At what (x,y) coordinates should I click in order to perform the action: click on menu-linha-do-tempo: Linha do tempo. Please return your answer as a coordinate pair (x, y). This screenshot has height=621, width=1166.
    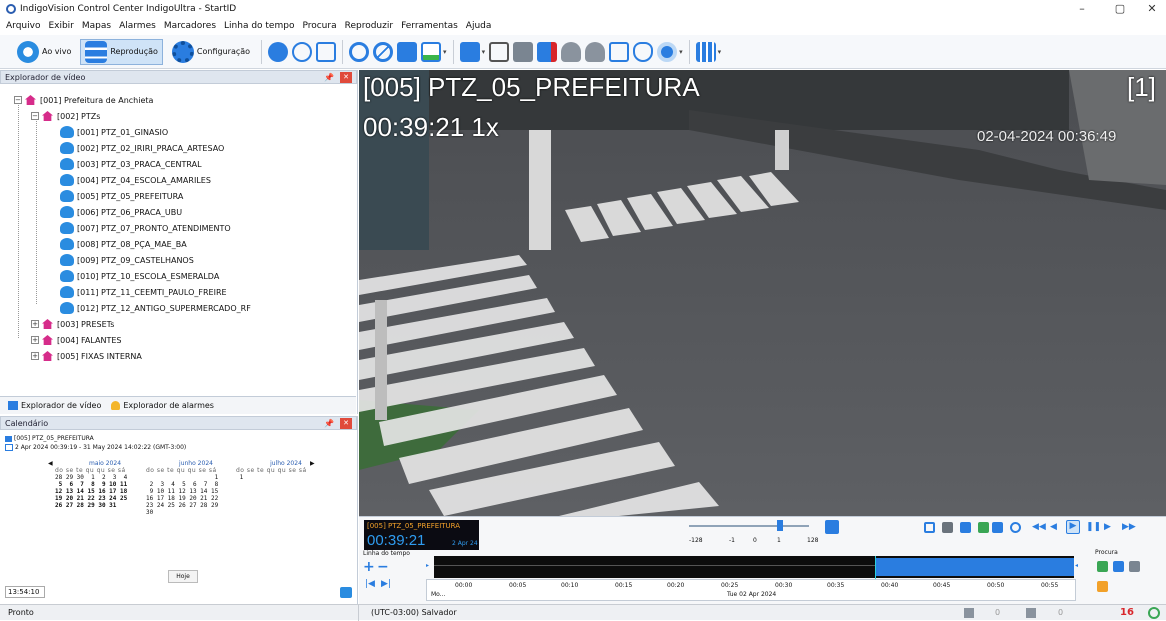
    Looking at the image, I should click on (259, 26).